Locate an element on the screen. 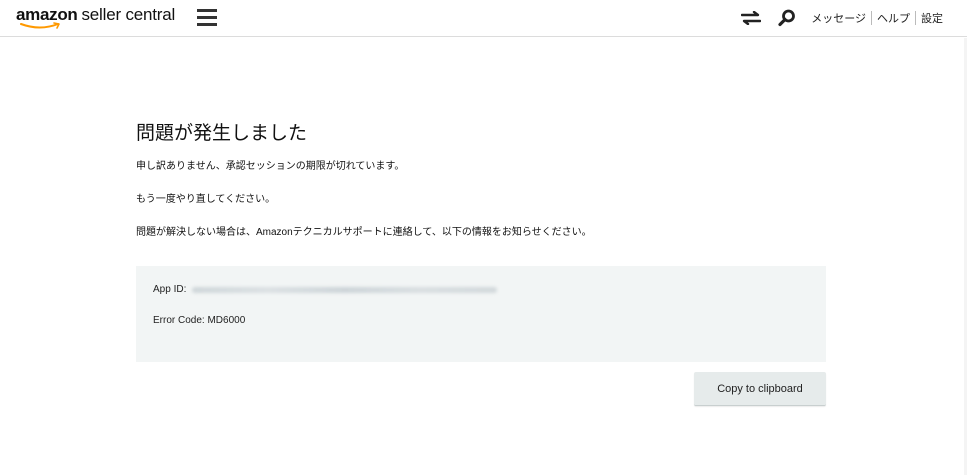  search-icon is located at coordinates (787, 18).